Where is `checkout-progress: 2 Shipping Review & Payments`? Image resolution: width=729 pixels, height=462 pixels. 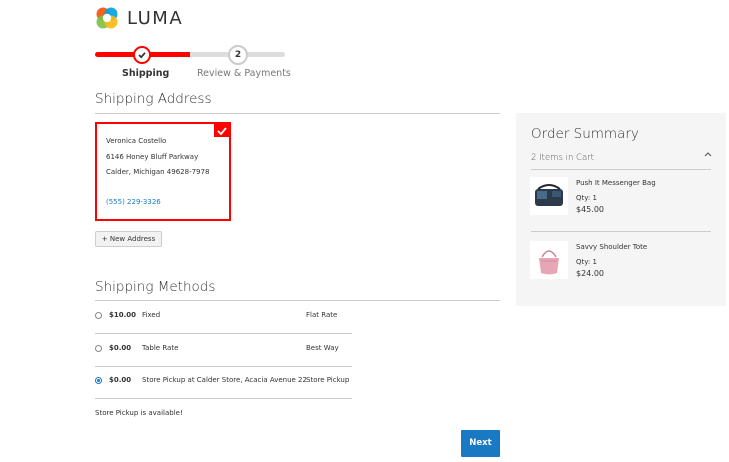
checkout-progress: 2 Shipping Review & Payments is located at coordinates (193, 62).